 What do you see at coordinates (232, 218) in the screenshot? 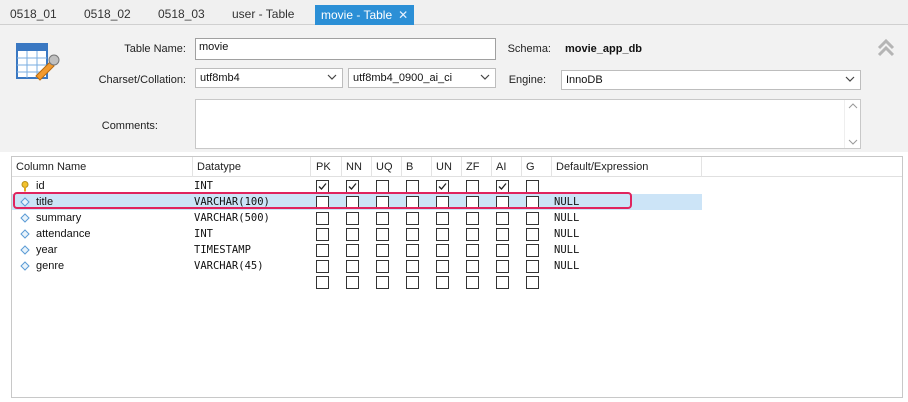
I see `datatype-cell: VARCHAR(500)` at bounding box center [232, 218].